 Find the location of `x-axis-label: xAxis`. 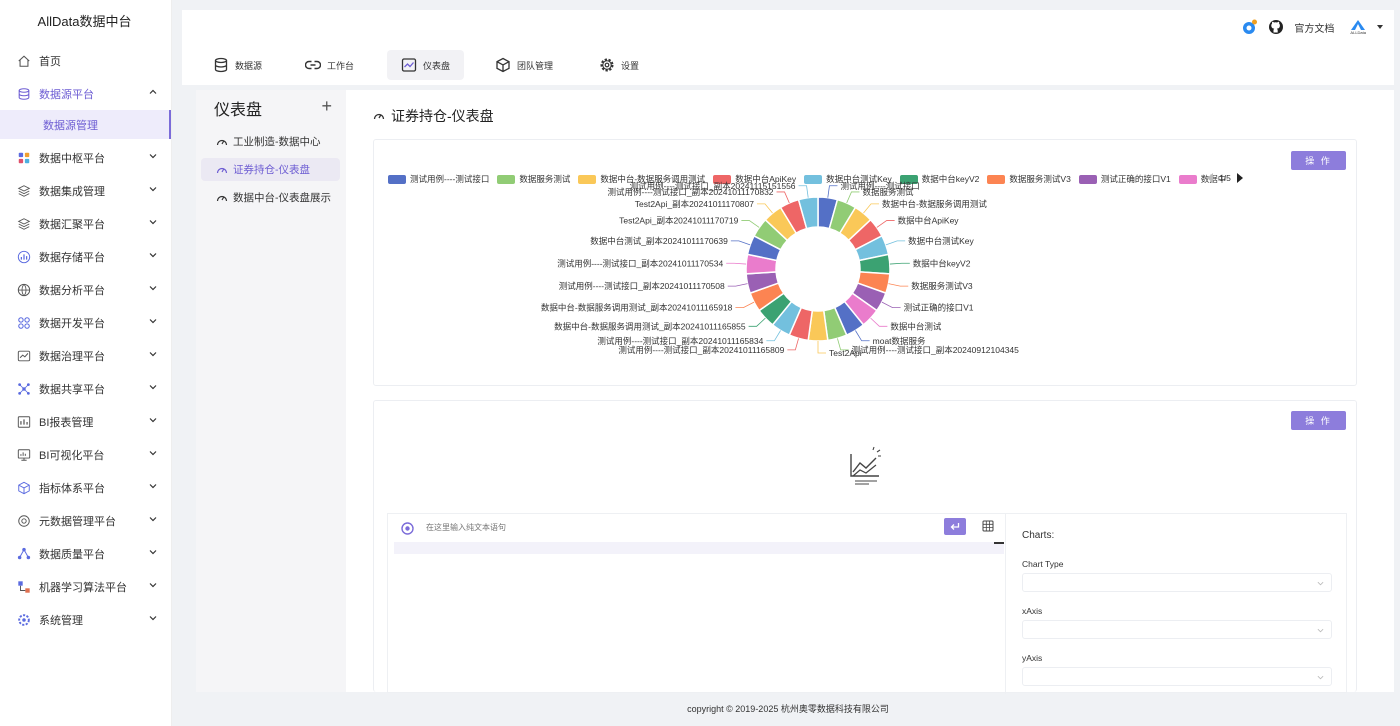

x-axis-label: xAxis is located at coordinates (1032, 611).